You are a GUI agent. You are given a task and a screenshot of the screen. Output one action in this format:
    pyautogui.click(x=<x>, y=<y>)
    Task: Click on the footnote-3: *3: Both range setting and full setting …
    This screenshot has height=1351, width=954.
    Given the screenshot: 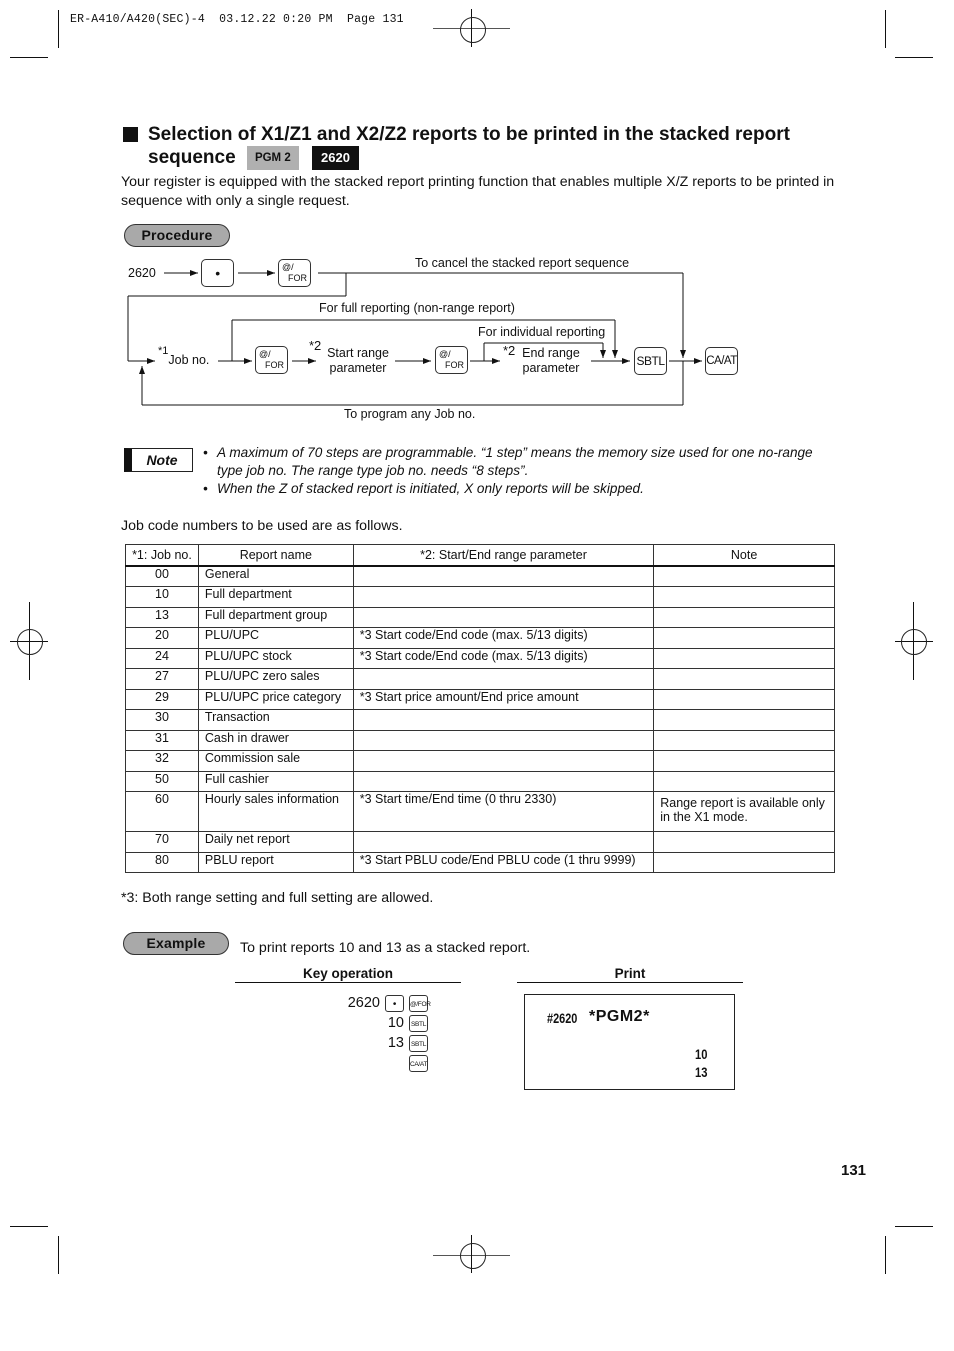 What is the action you would take?
    pyautogui.click(x=277, y=898)
    